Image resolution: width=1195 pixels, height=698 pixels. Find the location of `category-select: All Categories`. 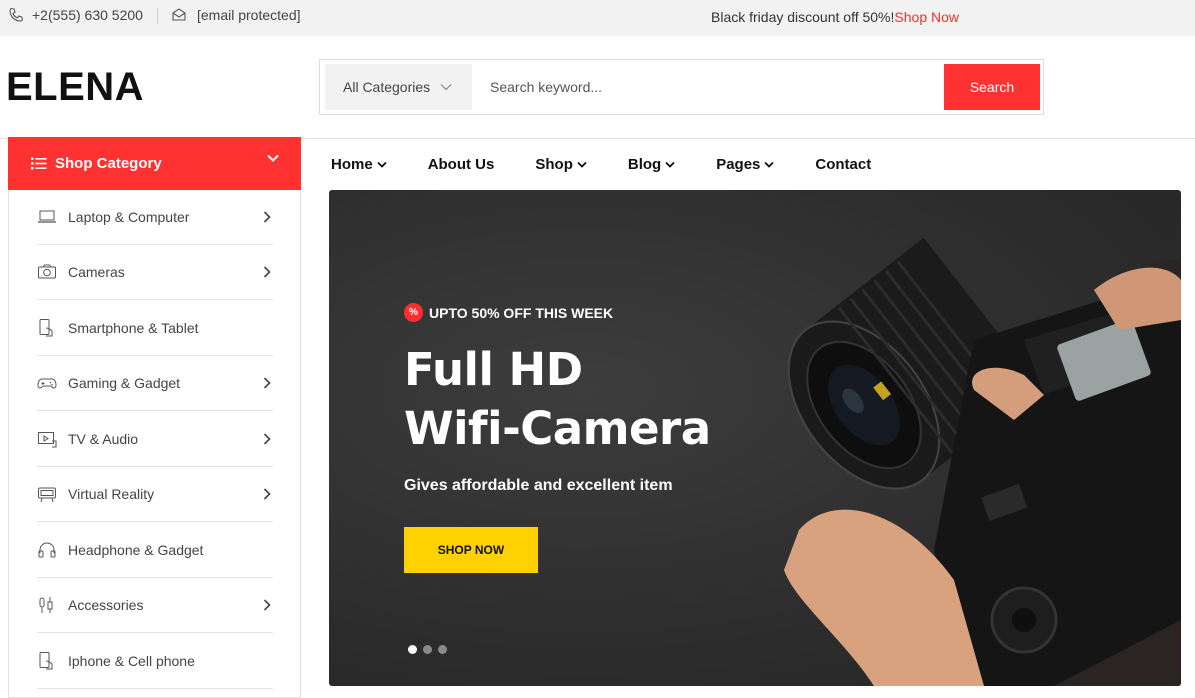

category-select: All Categories is located at coordinates (398, 87).